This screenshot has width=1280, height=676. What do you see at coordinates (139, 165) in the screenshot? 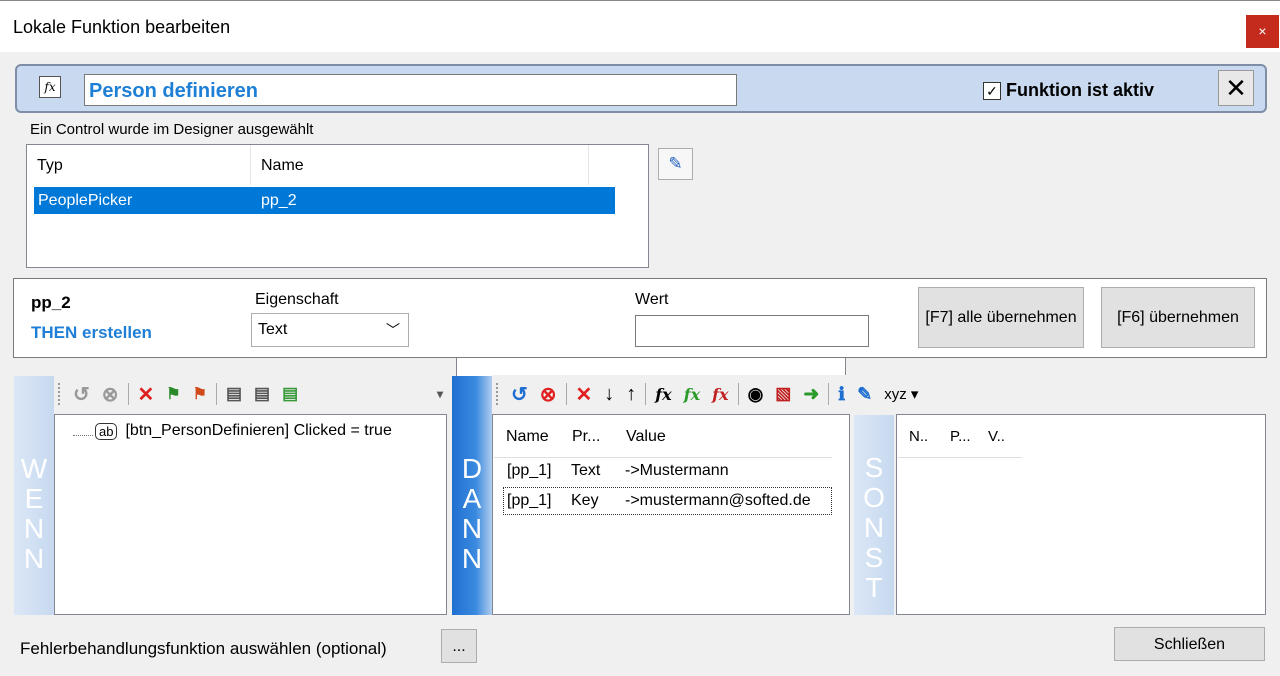
I see `column-header-typ: Typ` at bounding box center [139, 165].